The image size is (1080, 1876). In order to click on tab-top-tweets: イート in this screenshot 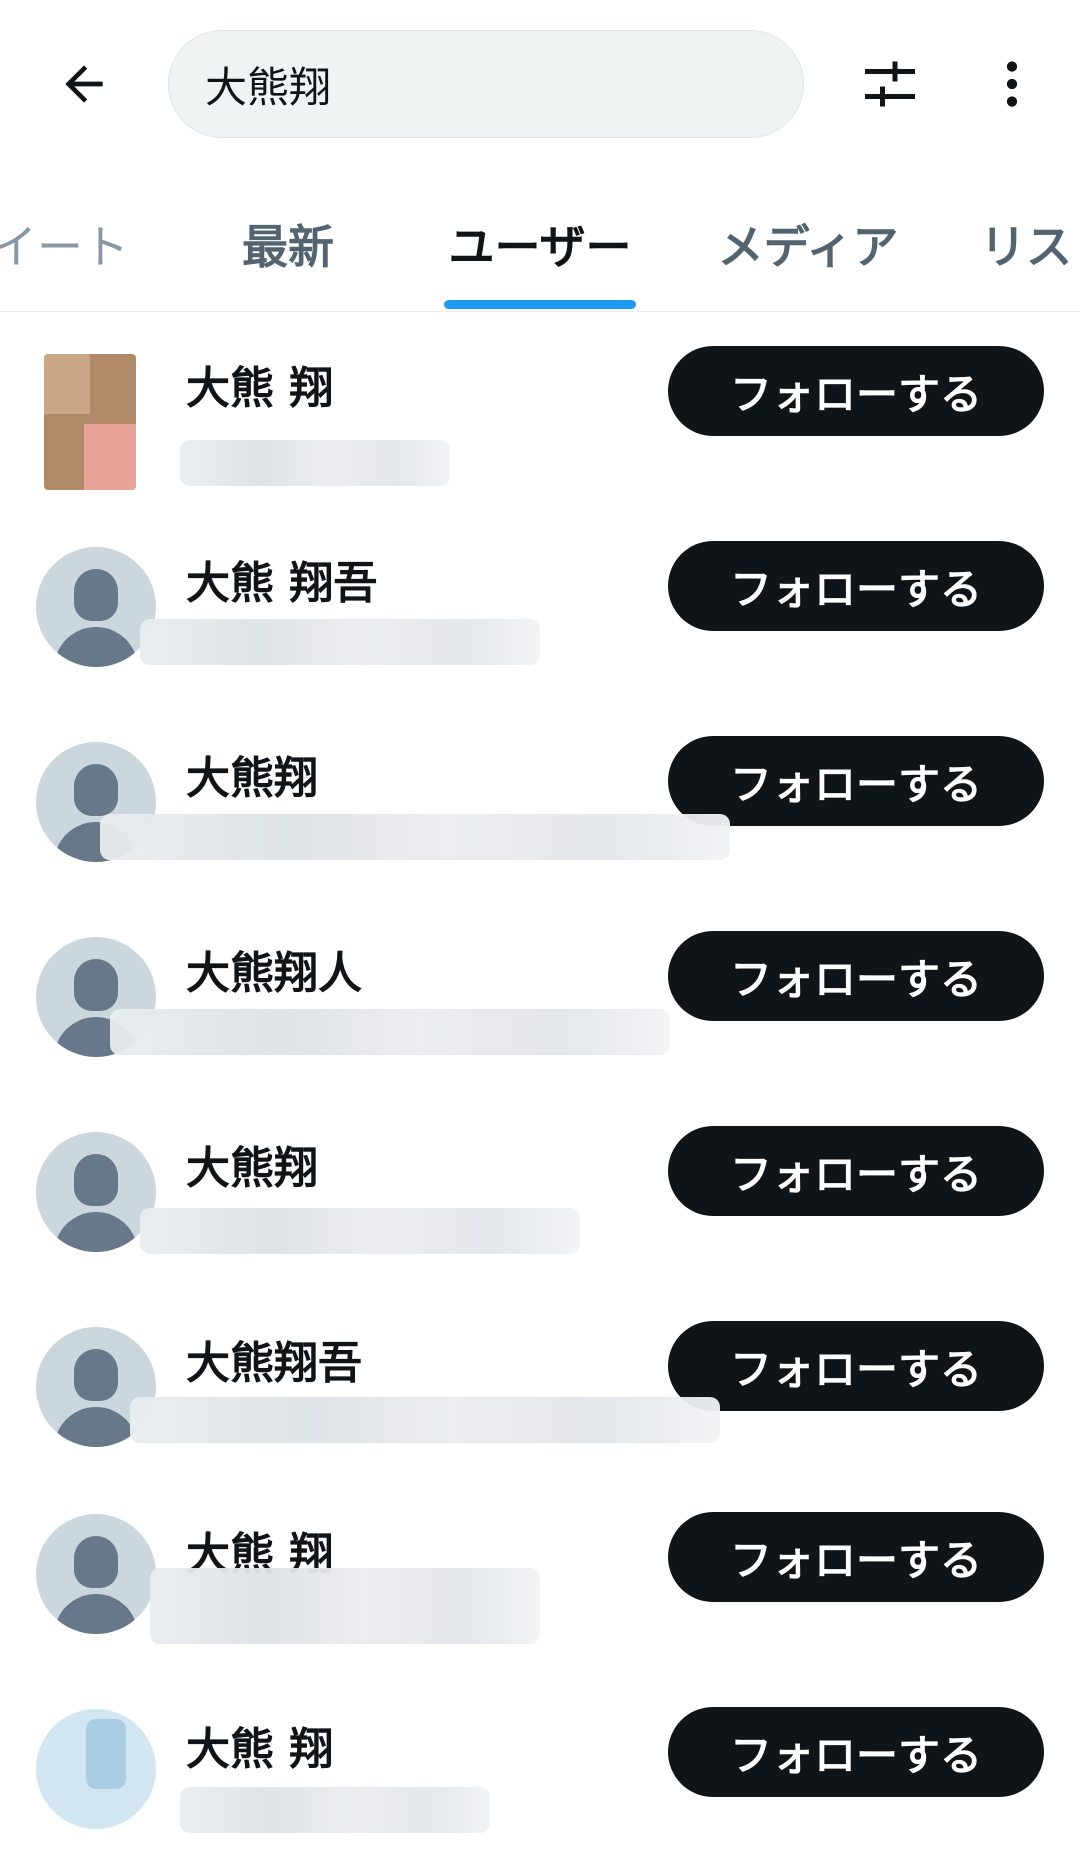, I will do `click(65, 243)`.